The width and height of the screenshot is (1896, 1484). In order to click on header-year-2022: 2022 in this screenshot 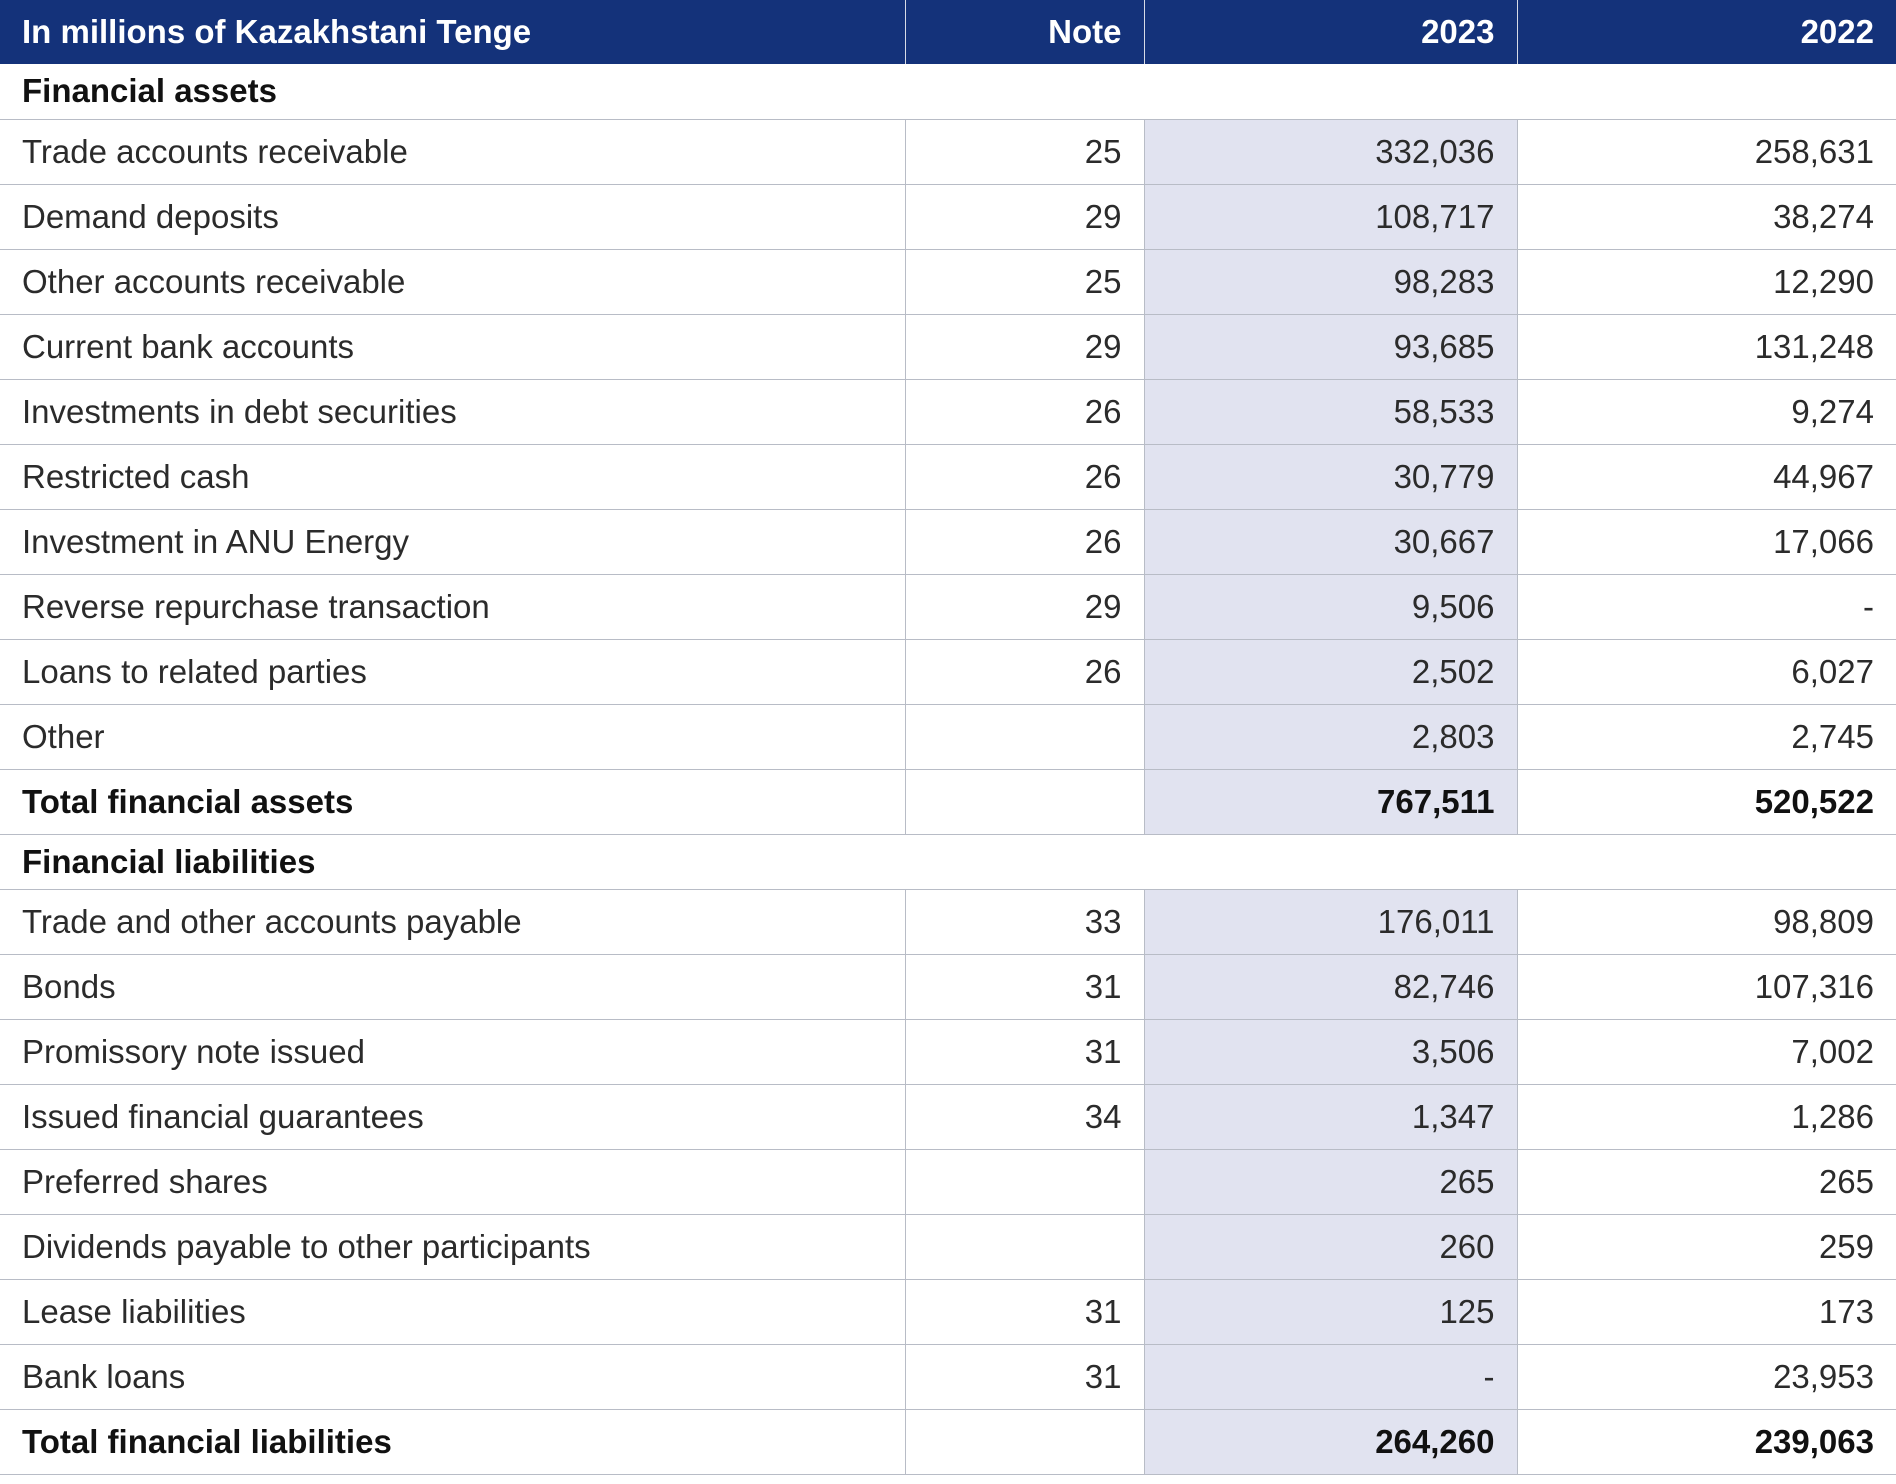, I will do `click(1706, 32)`.